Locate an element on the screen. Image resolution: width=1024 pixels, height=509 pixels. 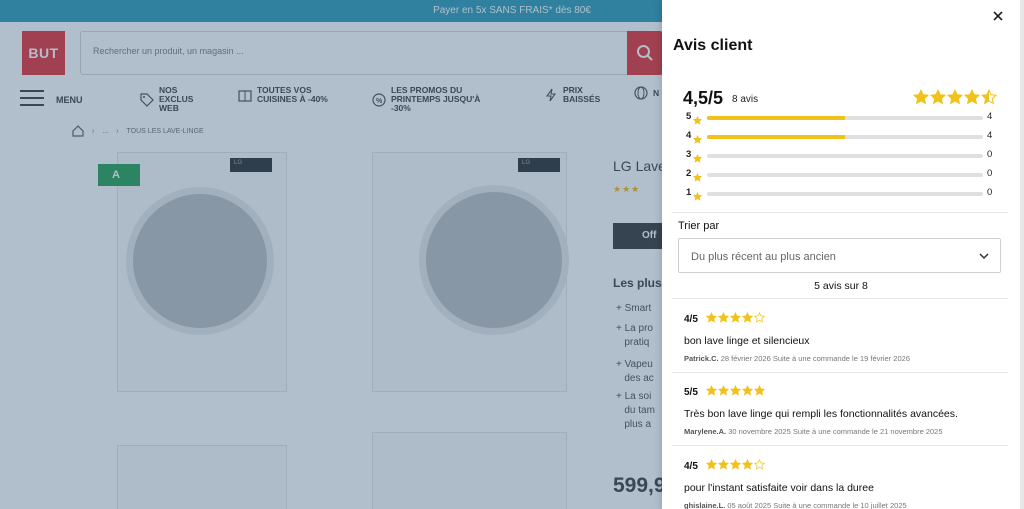
reviews-shown-count: 5 avis sur 8 is located at coordinates (841, 286).